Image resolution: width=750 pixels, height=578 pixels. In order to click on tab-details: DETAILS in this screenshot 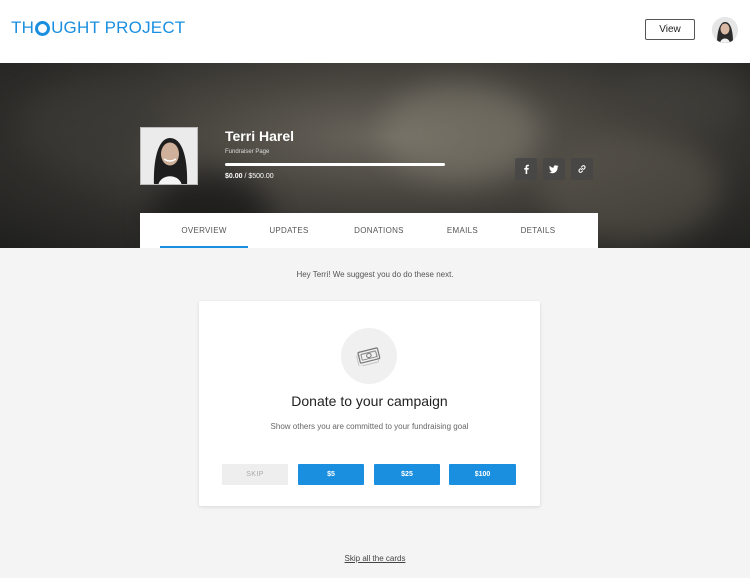, I will do `click(538, 230)`.